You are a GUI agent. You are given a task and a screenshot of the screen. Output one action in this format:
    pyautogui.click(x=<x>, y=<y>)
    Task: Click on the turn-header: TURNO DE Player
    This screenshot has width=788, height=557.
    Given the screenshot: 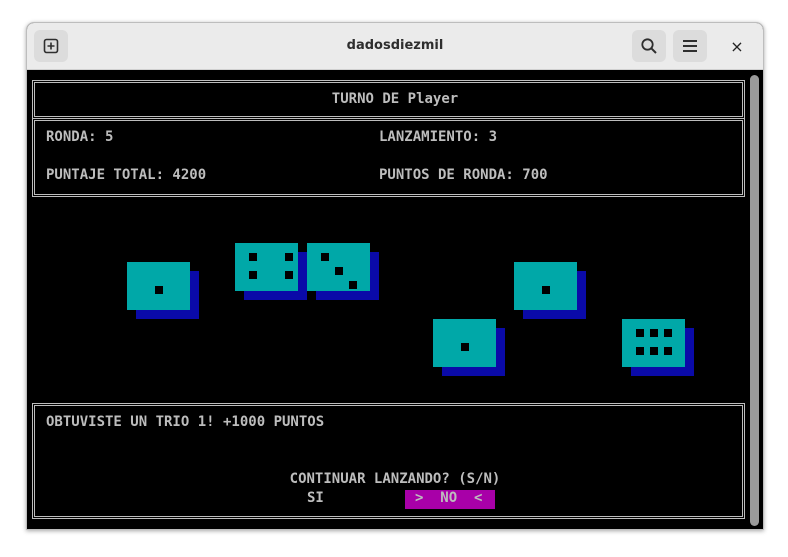 What is the action you would take?
    pyautogui.click(x=395, y=99)
    